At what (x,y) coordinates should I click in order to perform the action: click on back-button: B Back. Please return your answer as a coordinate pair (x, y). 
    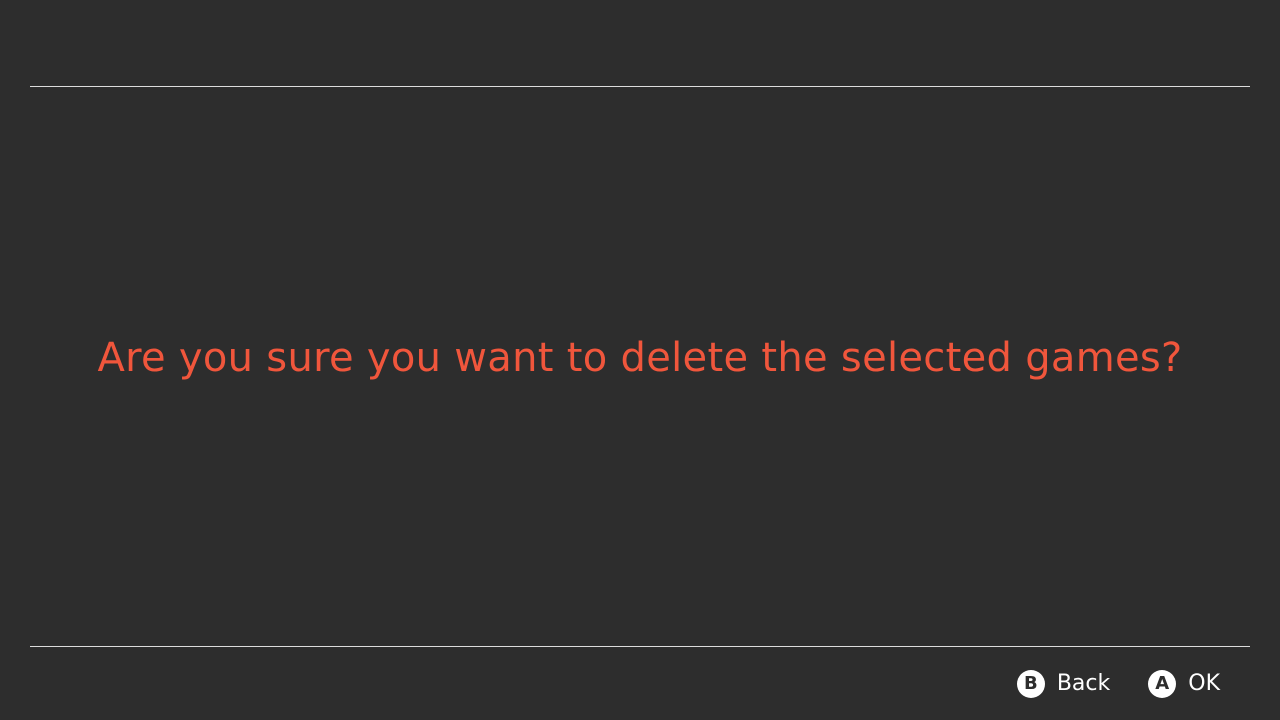
    Looking at the image, I should click on (1063, 684).